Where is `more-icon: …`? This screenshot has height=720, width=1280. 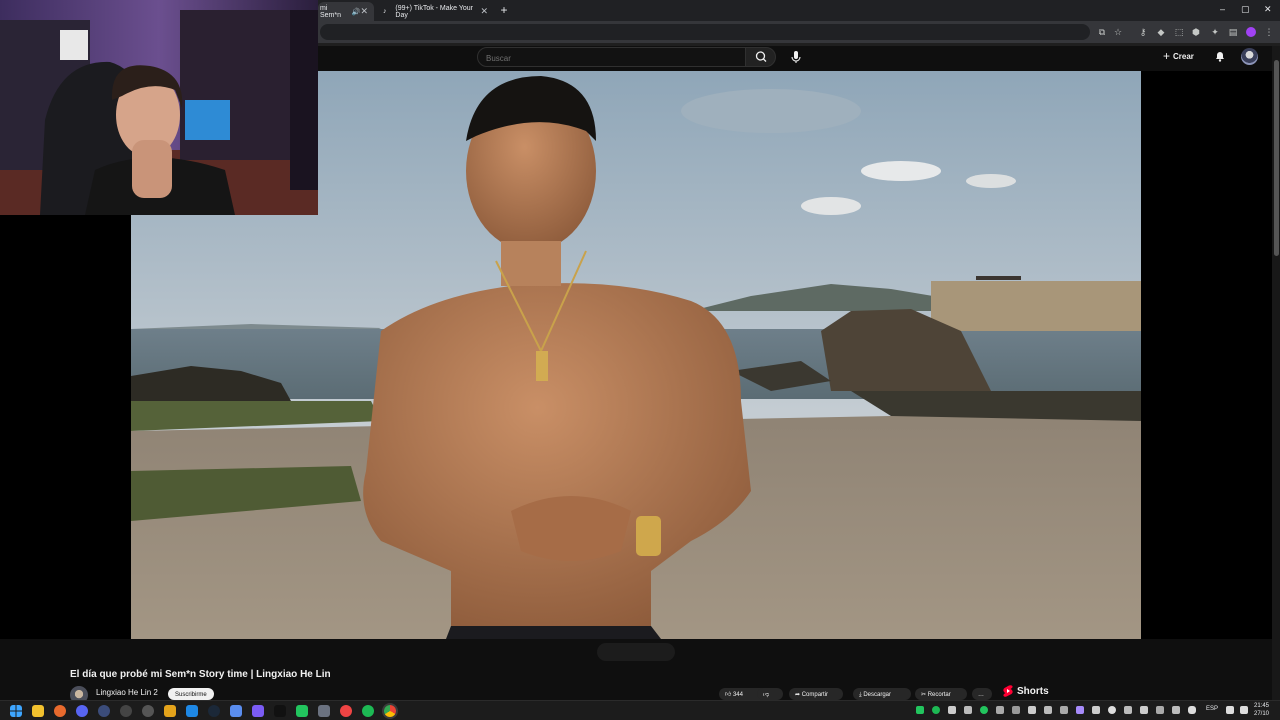 more-icon: … is located at coordinates (981, 695).